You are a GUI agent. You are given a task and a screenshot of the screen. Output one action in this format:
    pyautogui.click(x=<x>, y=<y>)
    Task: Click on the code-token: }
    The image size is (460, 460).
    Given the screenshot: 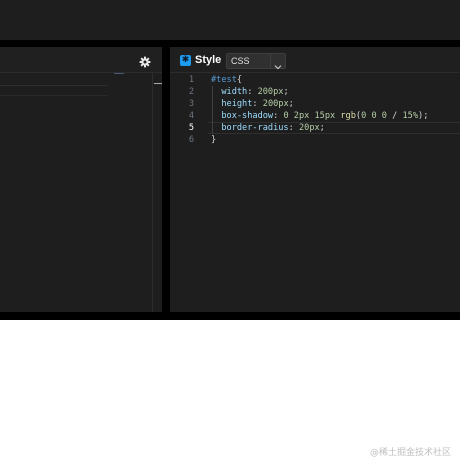 What is the action you would take?
    pyautogui.click(x=214, y=140)
    